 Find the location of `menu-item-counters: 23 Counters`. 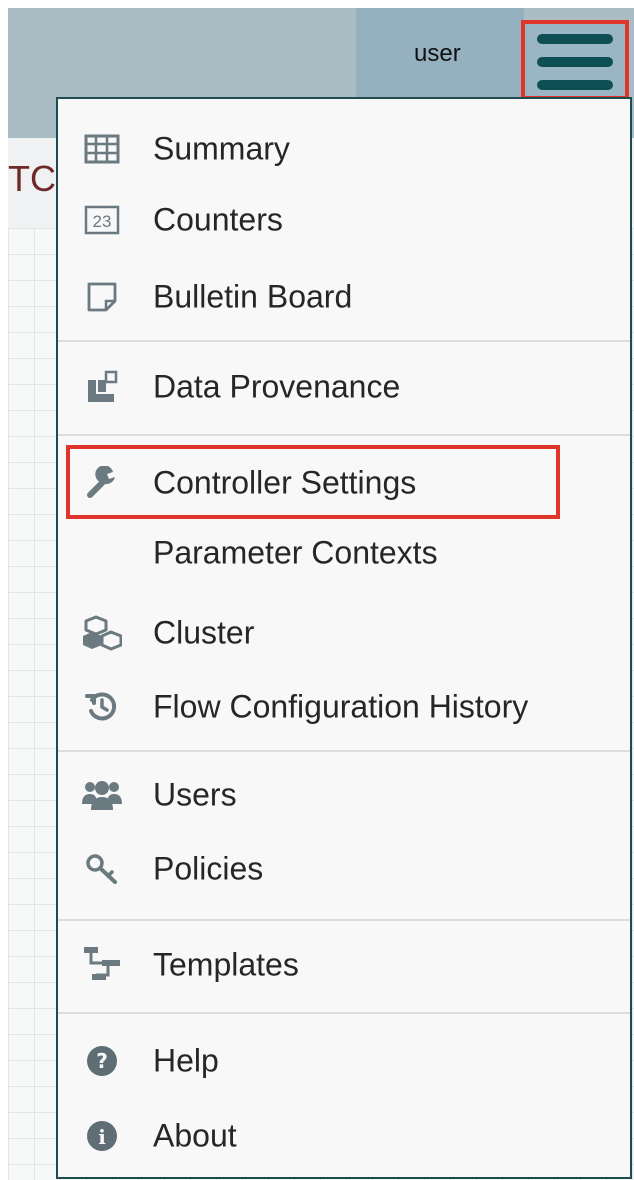

menu-item-counters: 23 Counters is located at coordinates (344, 220).